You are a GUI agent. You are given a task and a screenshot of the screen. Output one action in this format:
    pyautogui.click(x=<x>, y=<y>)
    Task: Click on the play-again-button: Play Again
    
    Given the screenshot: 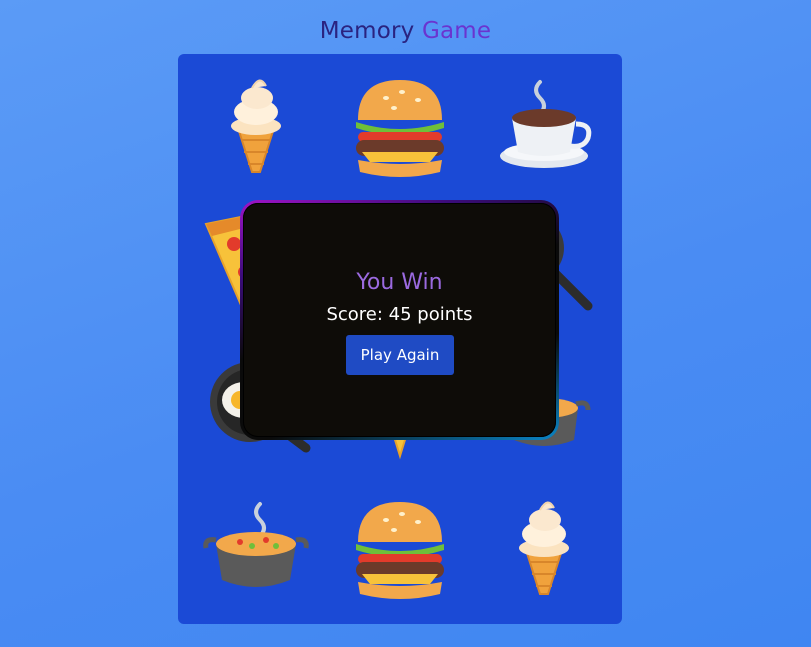 What is the action you would take?
    pyautogui.click(x=400, y=355)
    